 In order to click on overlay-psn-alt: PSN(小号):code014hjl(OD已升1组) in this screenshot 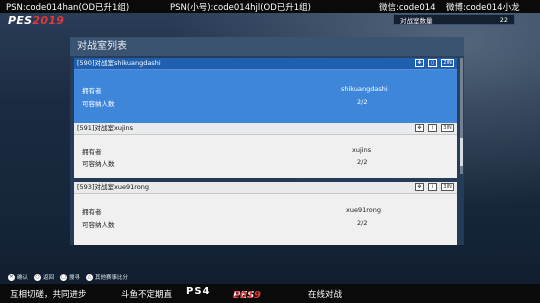, I will do `click(240, 8)`.